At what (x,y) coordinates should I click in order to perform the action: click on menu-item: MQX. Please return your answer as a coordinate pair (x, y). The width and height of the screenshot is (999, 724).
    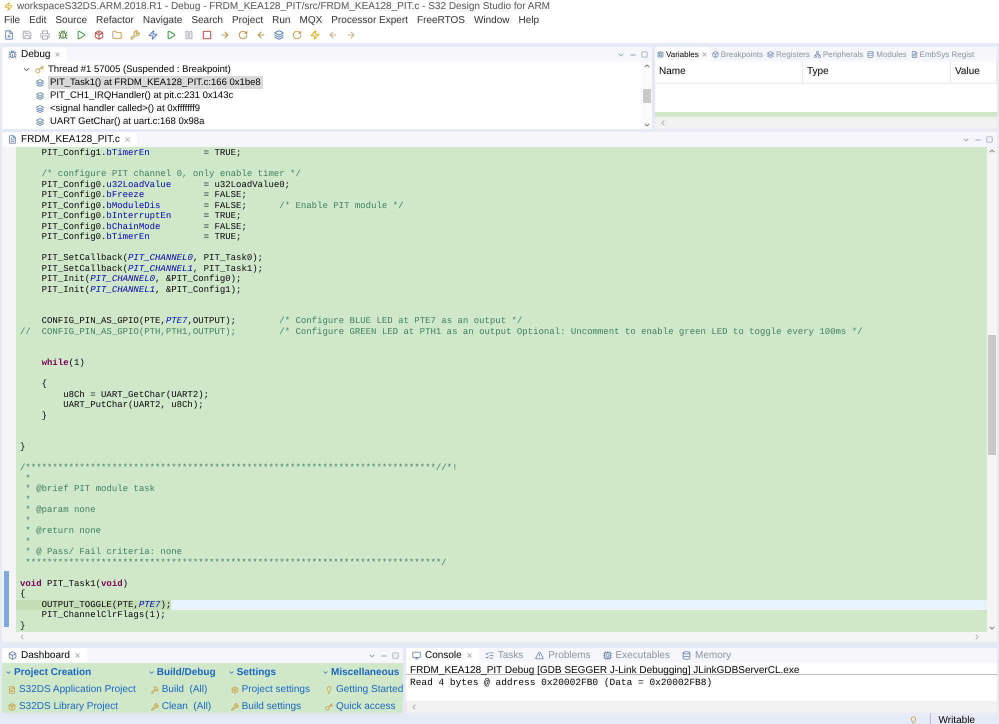
    Looking at the image, I should click on (310, 20).